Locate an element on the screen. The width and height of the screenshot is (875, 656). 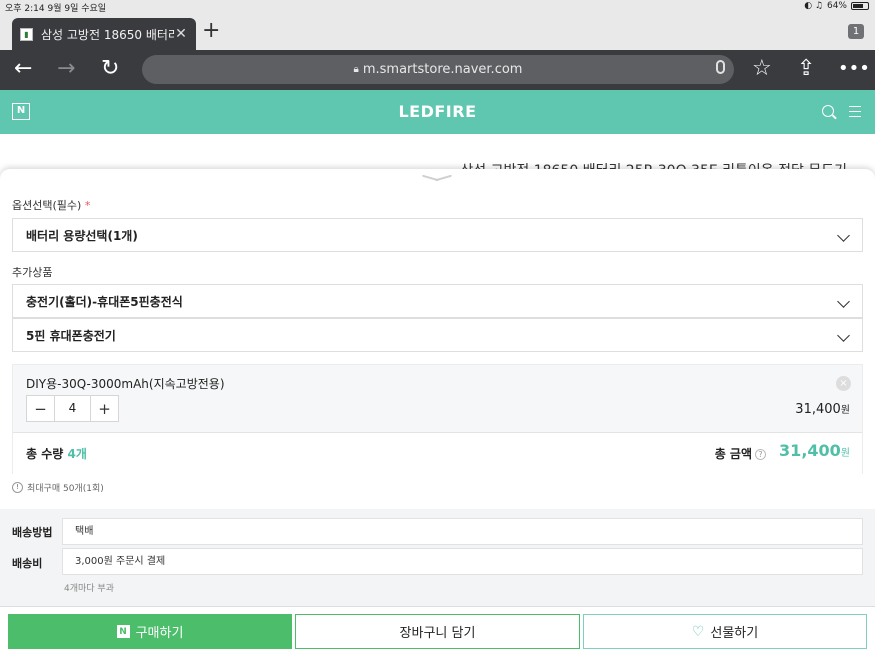
total-amount-label: 총 금액? is located at coordinates (740, 453).